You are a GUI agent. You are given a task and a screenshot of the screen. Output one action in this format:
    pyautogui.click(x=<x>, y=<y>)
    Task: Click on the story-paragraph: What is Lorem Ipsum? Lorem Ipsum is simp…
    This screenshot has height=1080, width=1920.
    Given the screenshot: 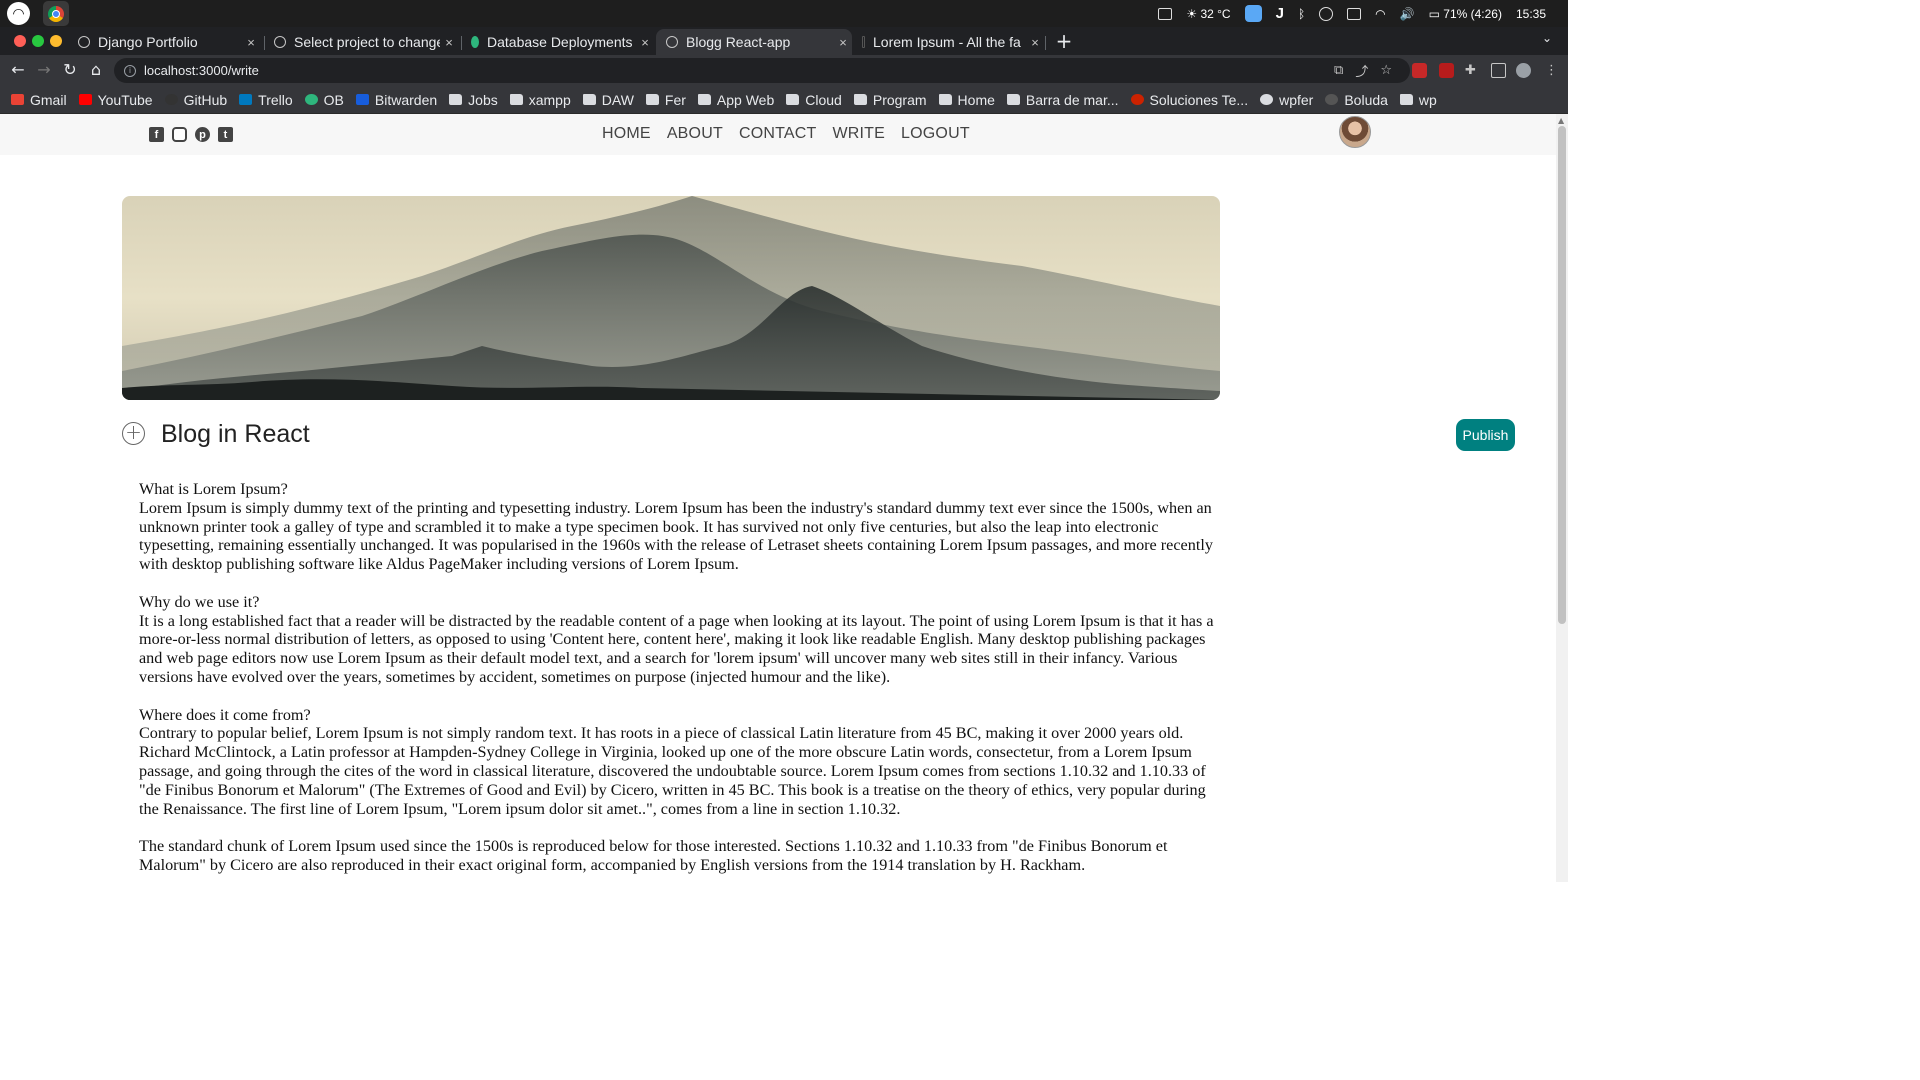 What is the action you would take?
    pyautogui.click(x=676, y=527)
    